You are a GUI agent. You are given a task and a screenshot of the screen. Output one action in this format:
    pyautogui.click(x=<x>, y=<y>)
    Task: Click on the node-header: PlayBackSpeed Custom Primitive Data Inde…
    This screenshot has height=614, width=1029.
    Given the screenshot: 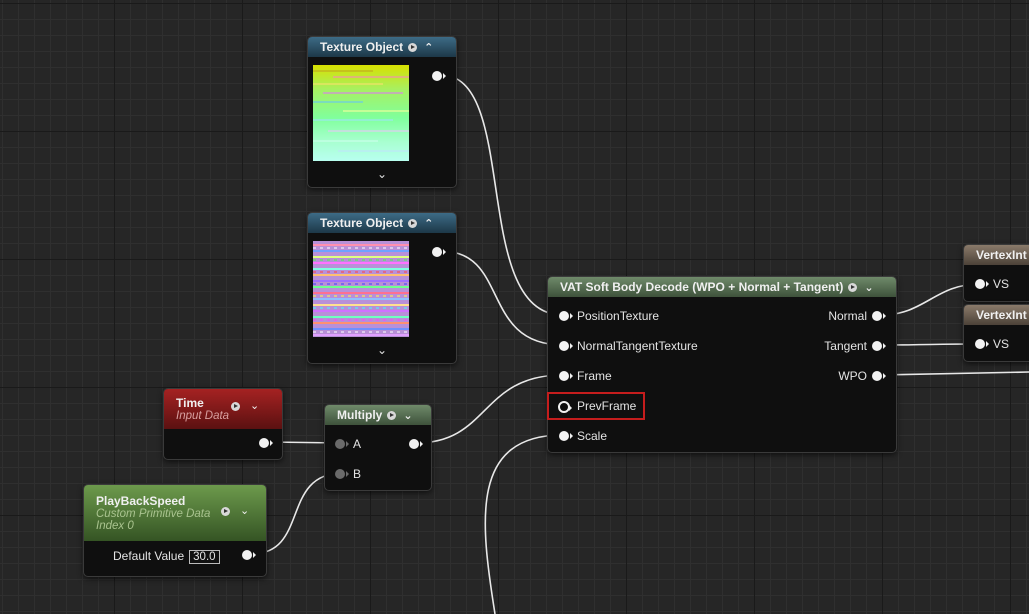 What is the action you would take?
    pyautogui.click(x=175, y=513)
    